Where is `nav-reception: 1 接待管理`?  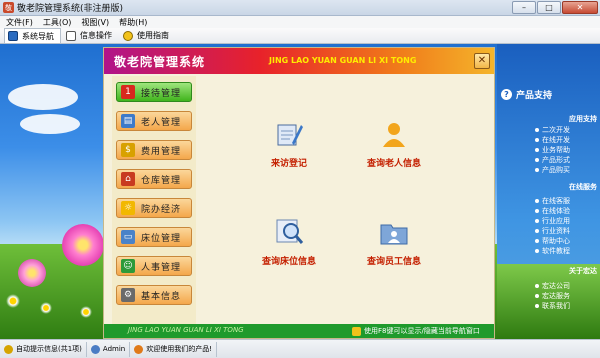
nav-reception: 1 接待管理 is located at coordinates (154, 92).